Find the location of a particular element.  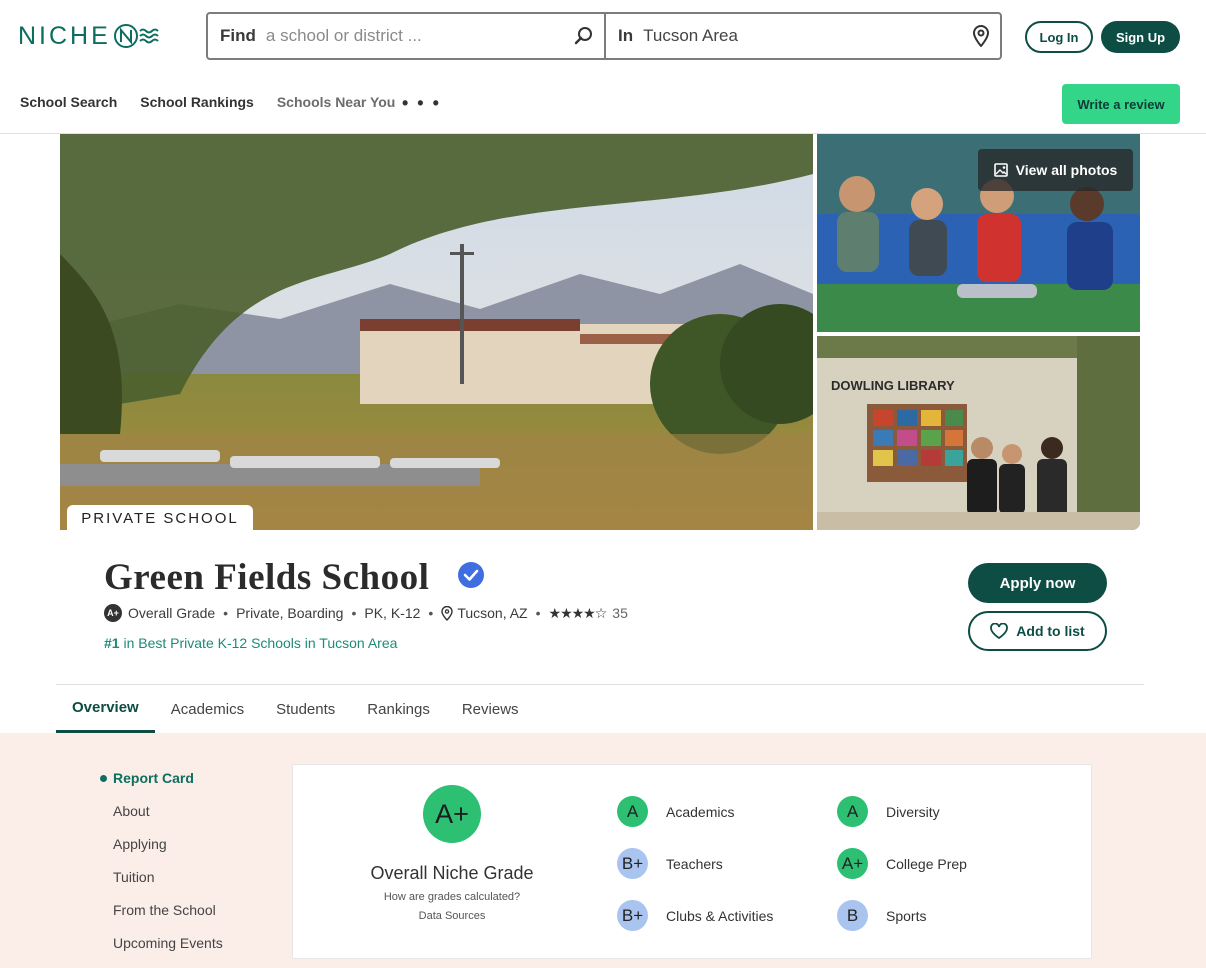

photo-gallery-icon is located at coordinates (1000, 170).